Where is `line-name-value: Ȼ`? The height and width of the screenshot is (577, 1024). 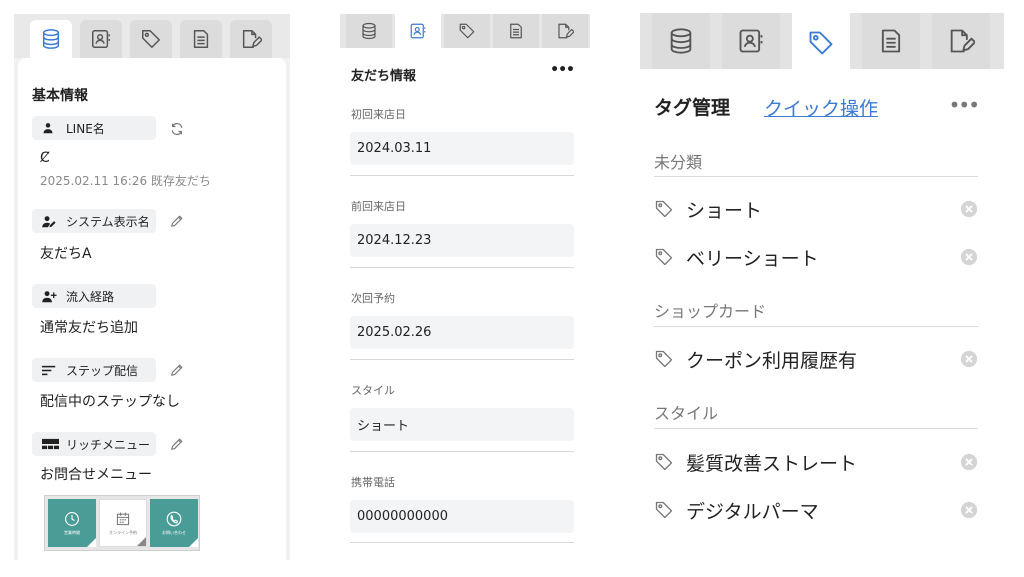
line-name-value: Ȼ is located at coordinates (45, 158).